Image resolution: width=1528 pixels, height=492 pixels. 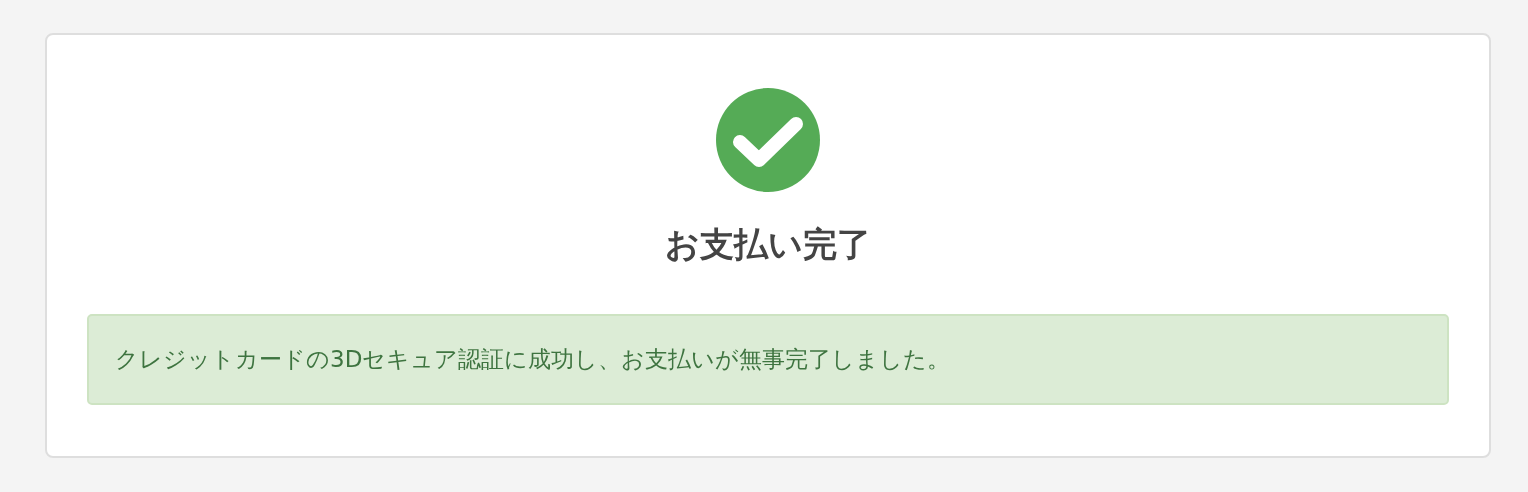 What do you see at coordinates (768, 140) in the screenshot?
I see `check-circle-icon` at bounding box center [768, 140].